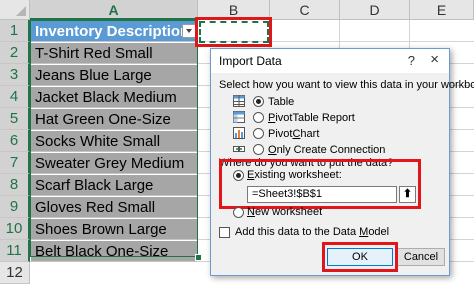 The width and height of the screenshot is (474, 284). What do you see at coordinates (15, 229) in the screenshot?
I see `row-header-10: 10` at bounding box center [15, 229].